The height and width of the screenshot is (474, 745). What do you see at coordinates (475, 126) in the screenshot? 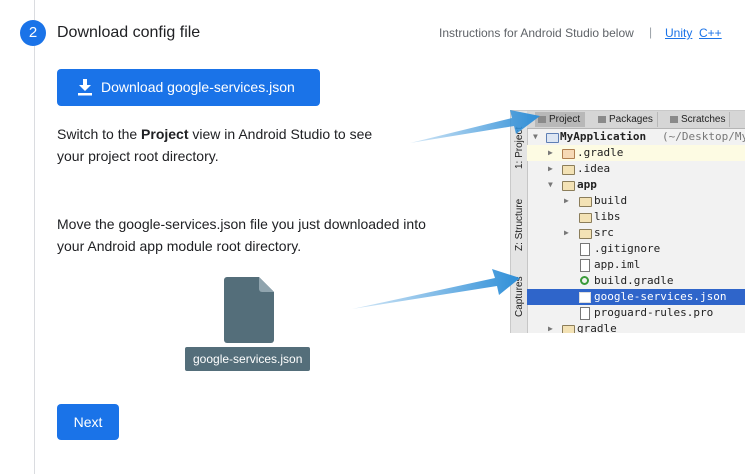
I see `arrow-to-project-tab` at bounding box center [475, 126].